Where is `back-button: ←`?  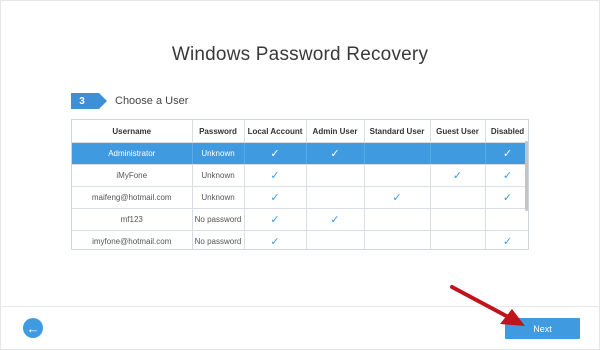
back-button: ← is located at coordinates (33, 328).